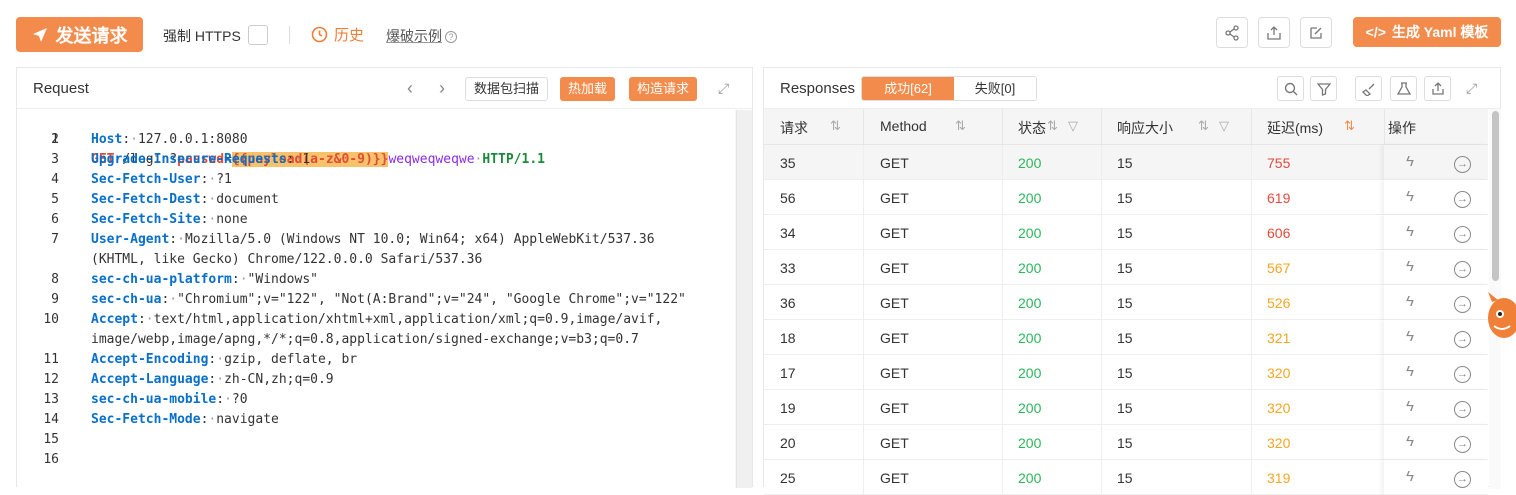  I want to click on flask-icon, so click(1403, 88).